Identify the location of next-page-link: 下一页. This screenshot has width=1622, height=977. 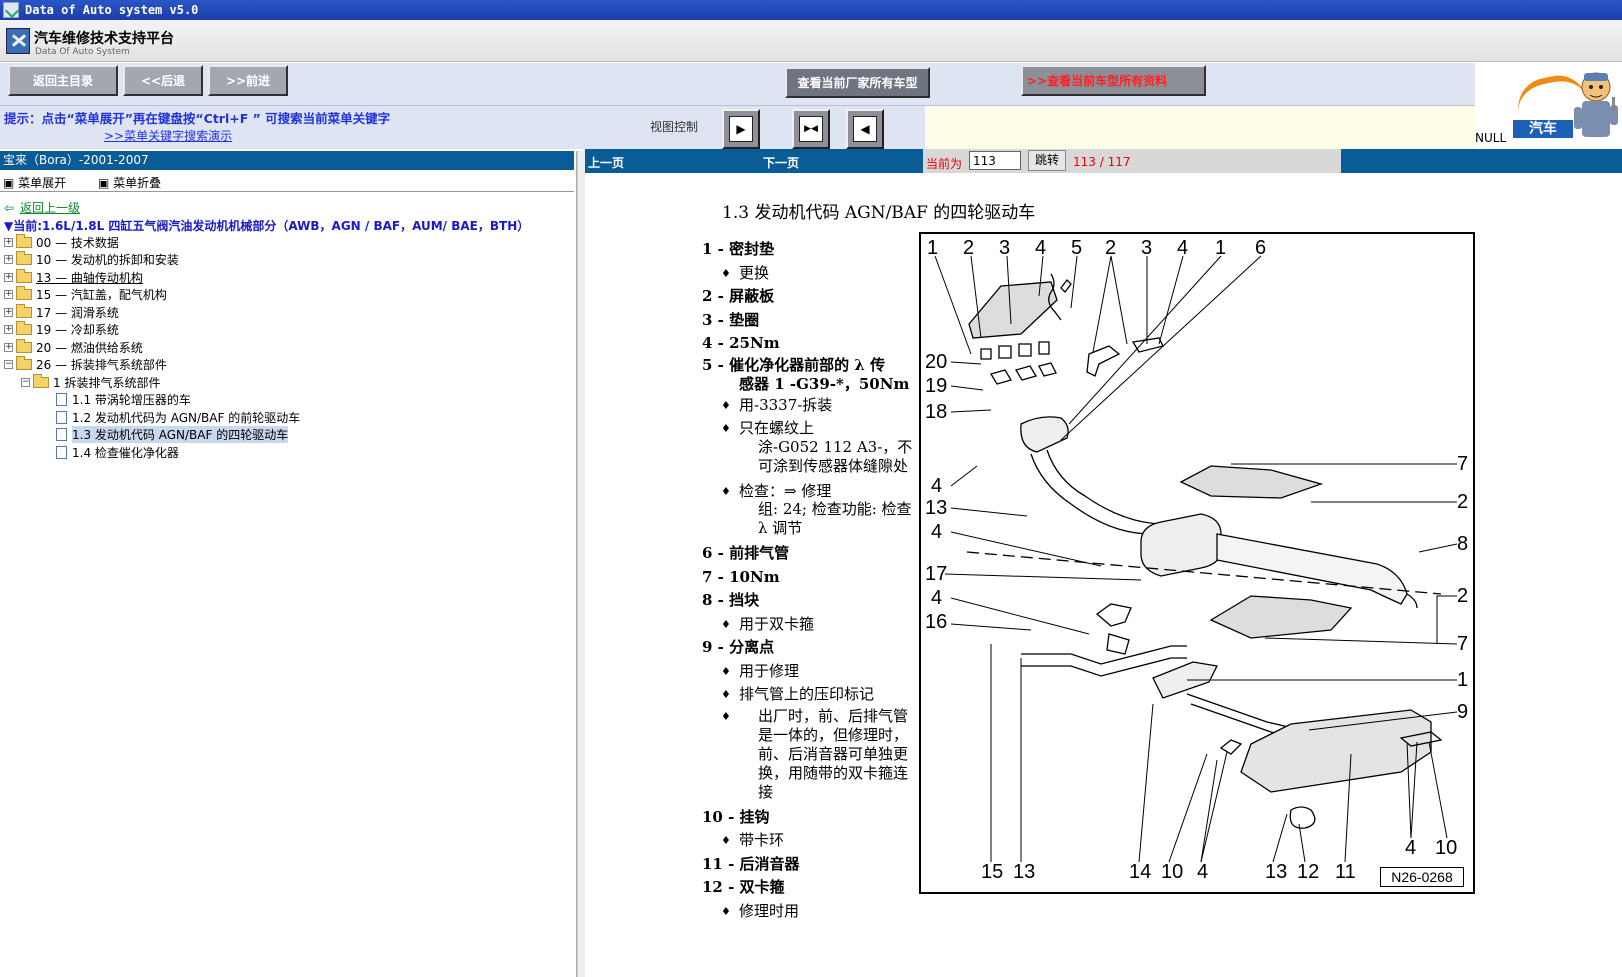
(781, 162).